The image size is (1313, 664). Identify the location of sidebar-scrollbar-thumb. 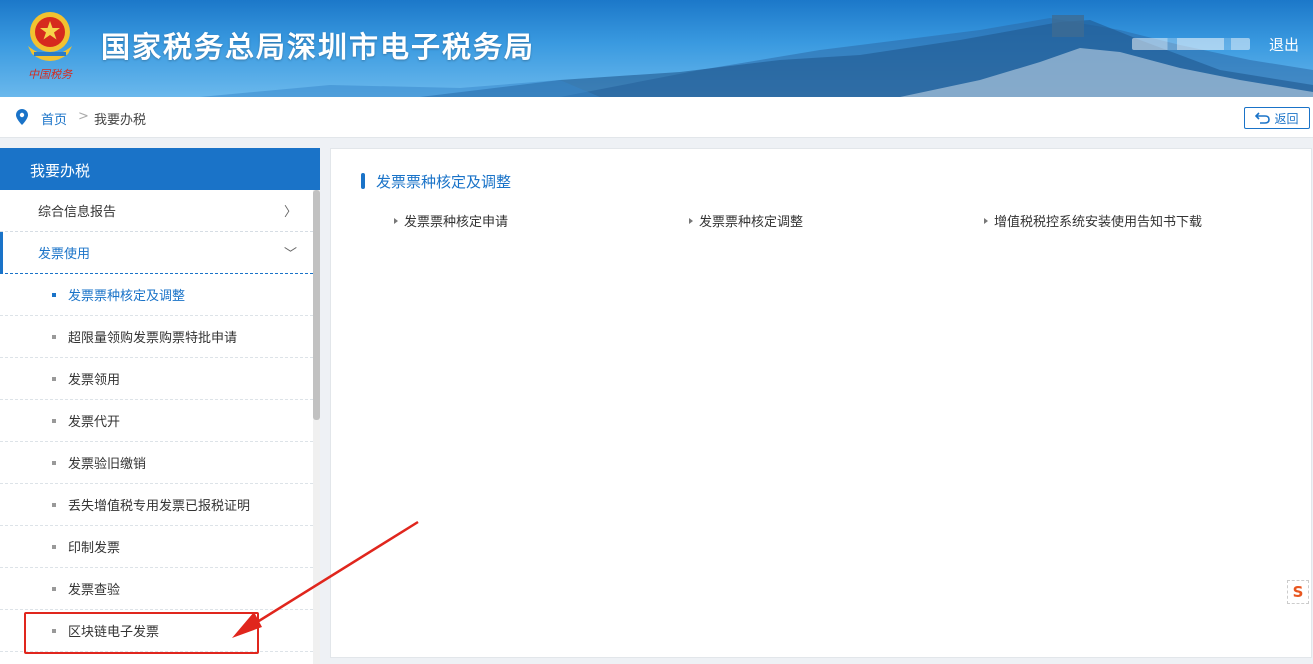
(316, 305).